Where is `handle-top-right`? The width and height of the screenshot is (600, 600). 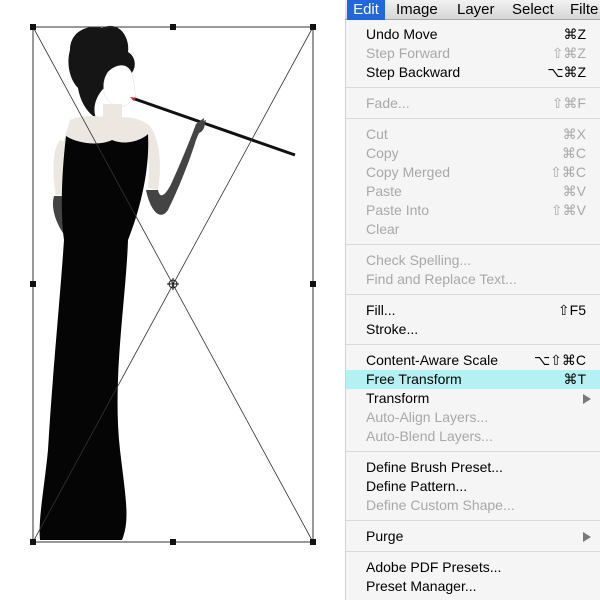 handle-top-right is located at coordinates (313, 27).